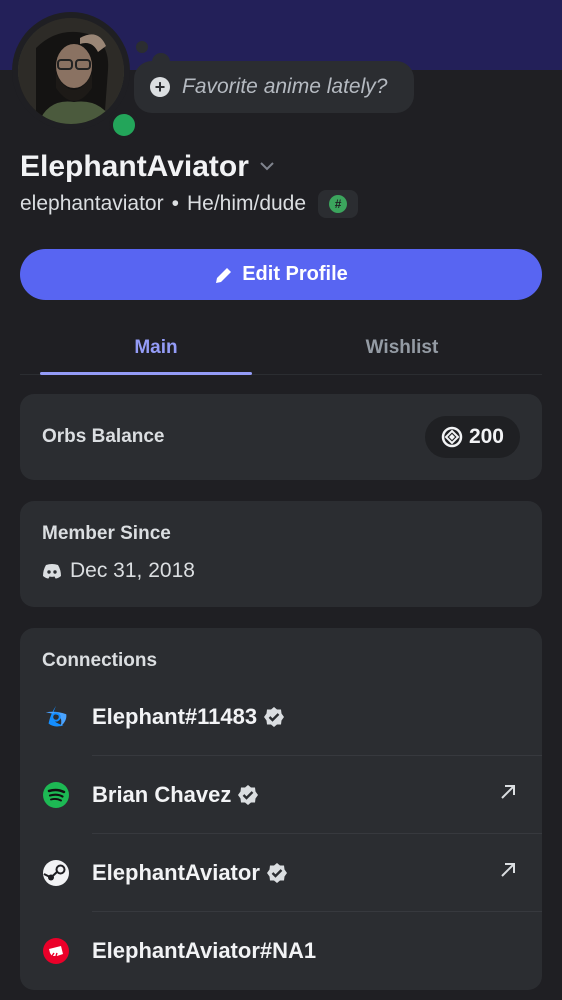  Describe the element at coordinates (292, 872) in the screenshot. I see `connection-row-steam: ElephantAviator` at that location.